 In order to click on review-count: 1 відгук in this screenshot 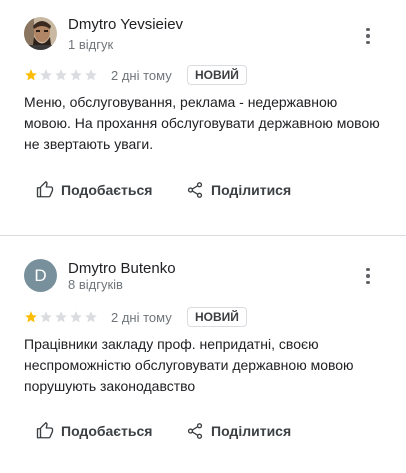, I will do `click(91, 44)`.